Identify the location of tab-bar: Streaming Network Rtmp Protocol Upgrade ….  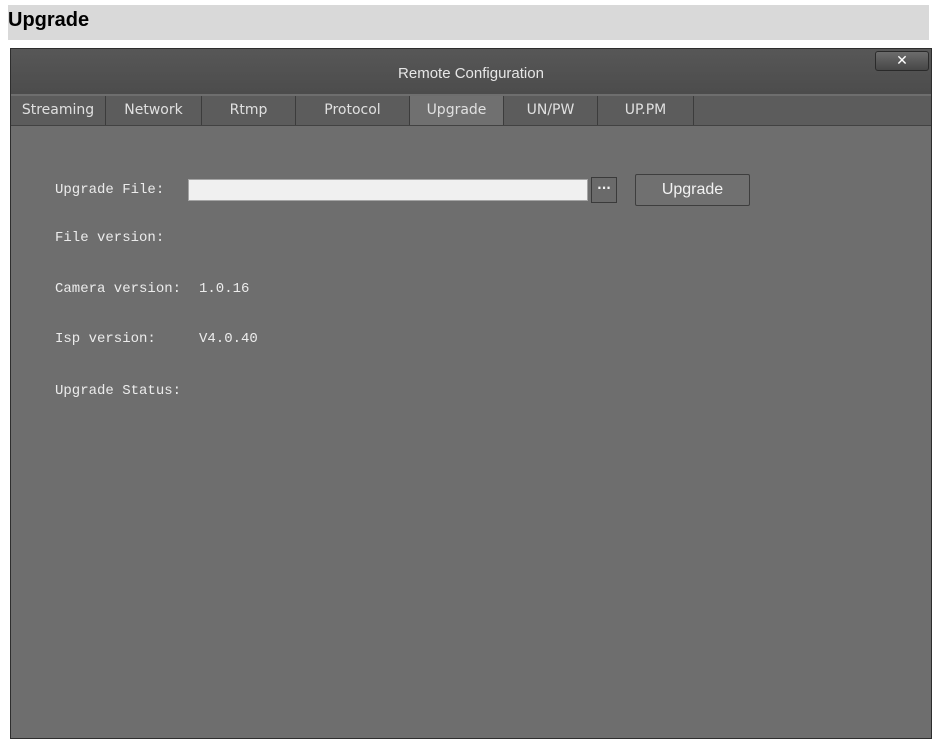
(471, 111).